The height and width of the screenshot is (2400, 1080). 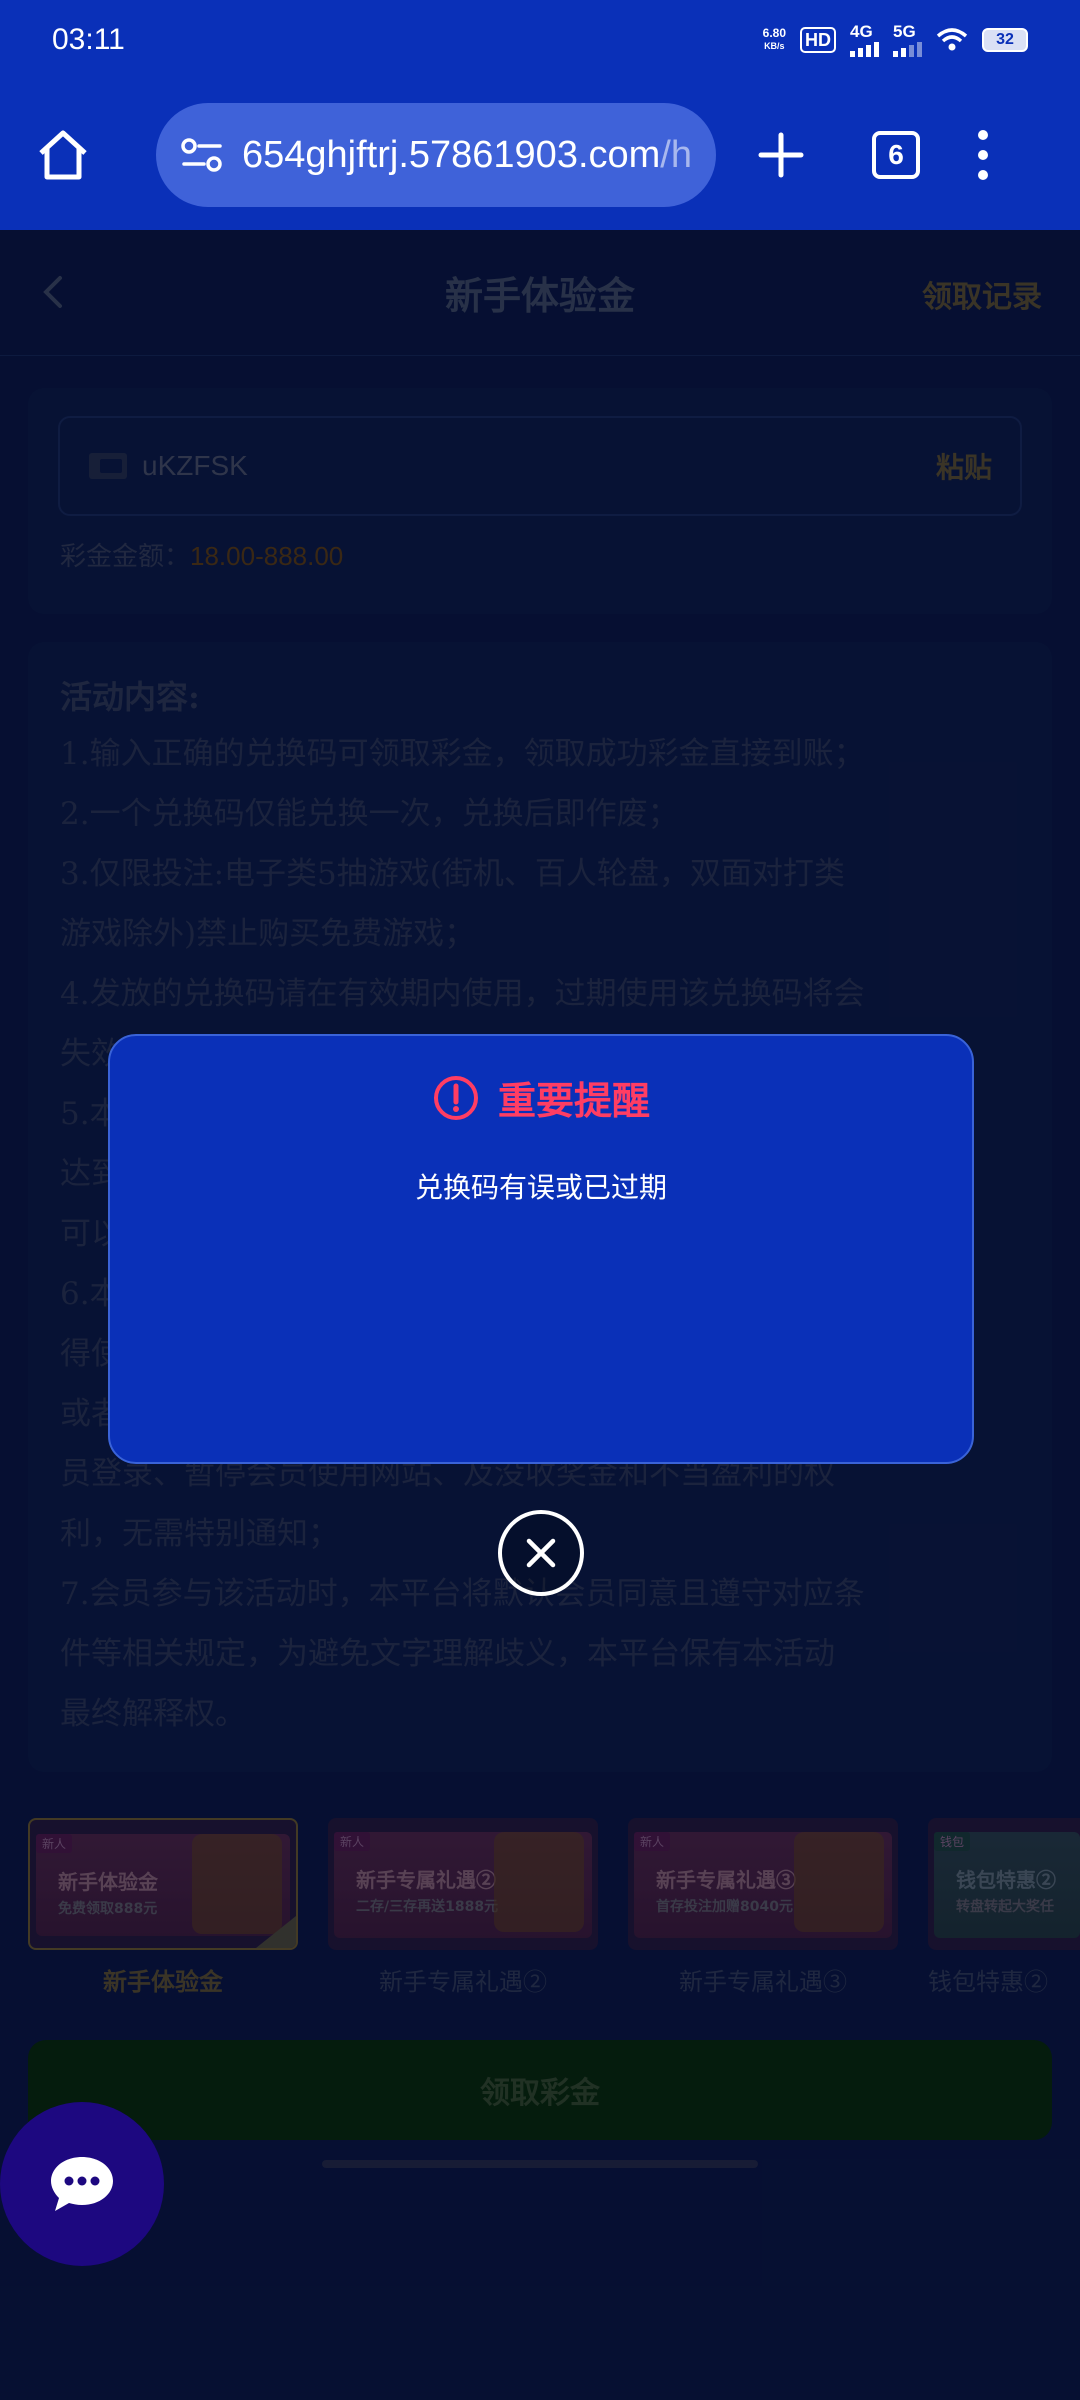 I want to click on net-speed-value: 6.80, so click(x=774, y=33).